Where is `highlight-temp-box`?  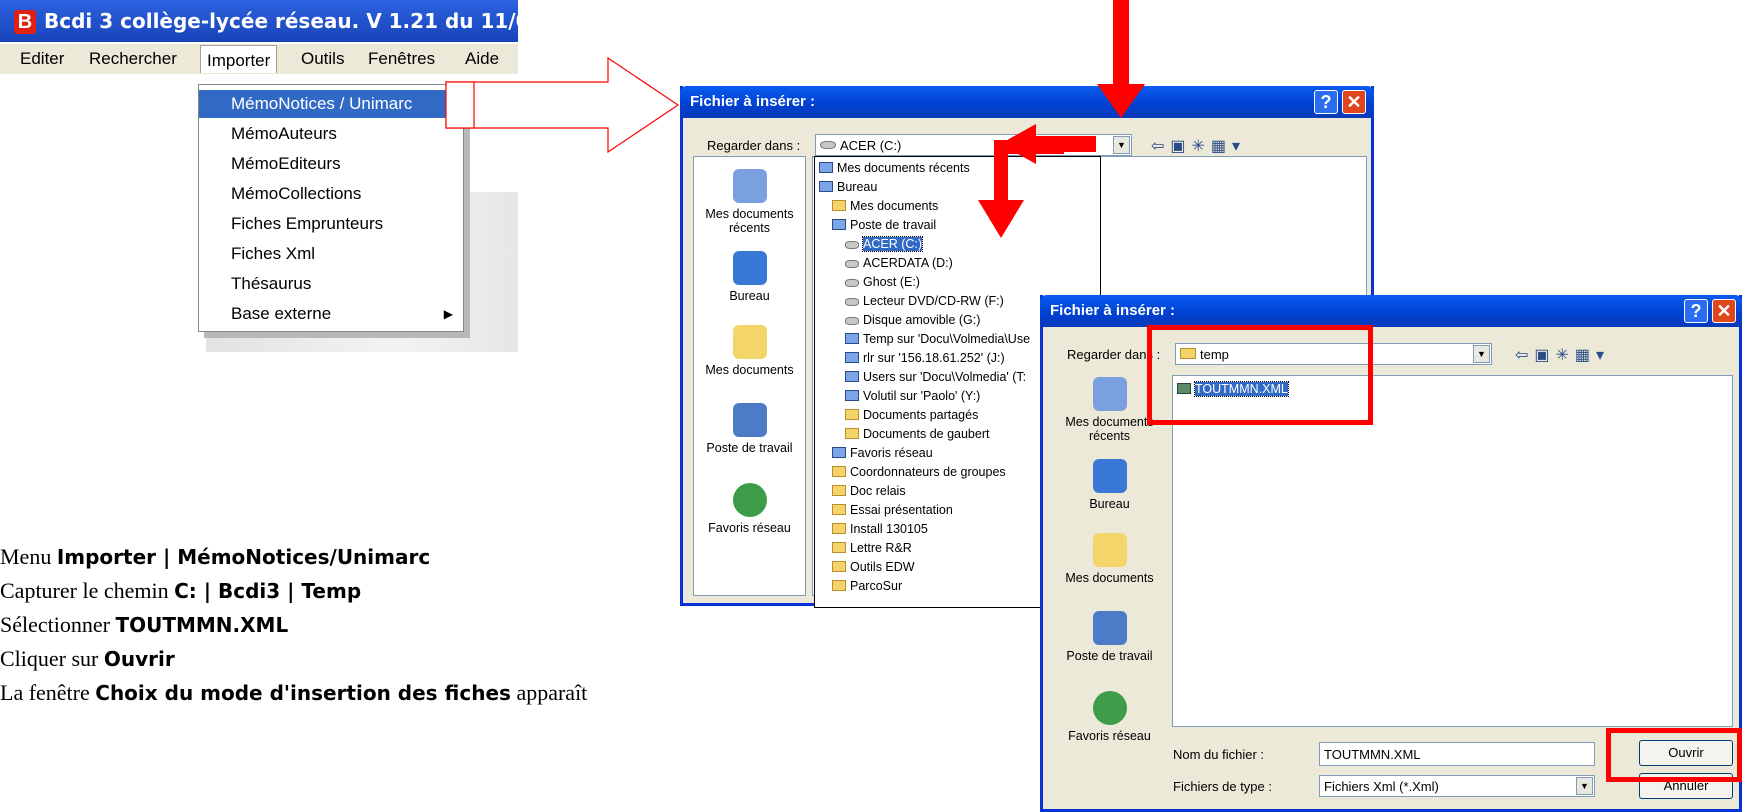
highlight-temp-box is located at coordinates (1260, 375).